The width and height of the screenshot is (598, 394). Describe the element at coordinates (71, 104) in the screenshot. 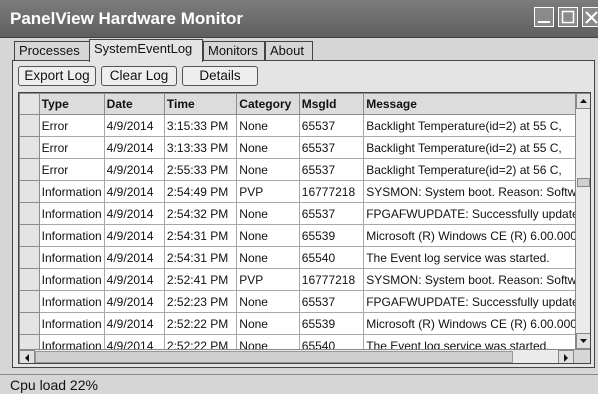

I see `column-header-type: Type` at that location.